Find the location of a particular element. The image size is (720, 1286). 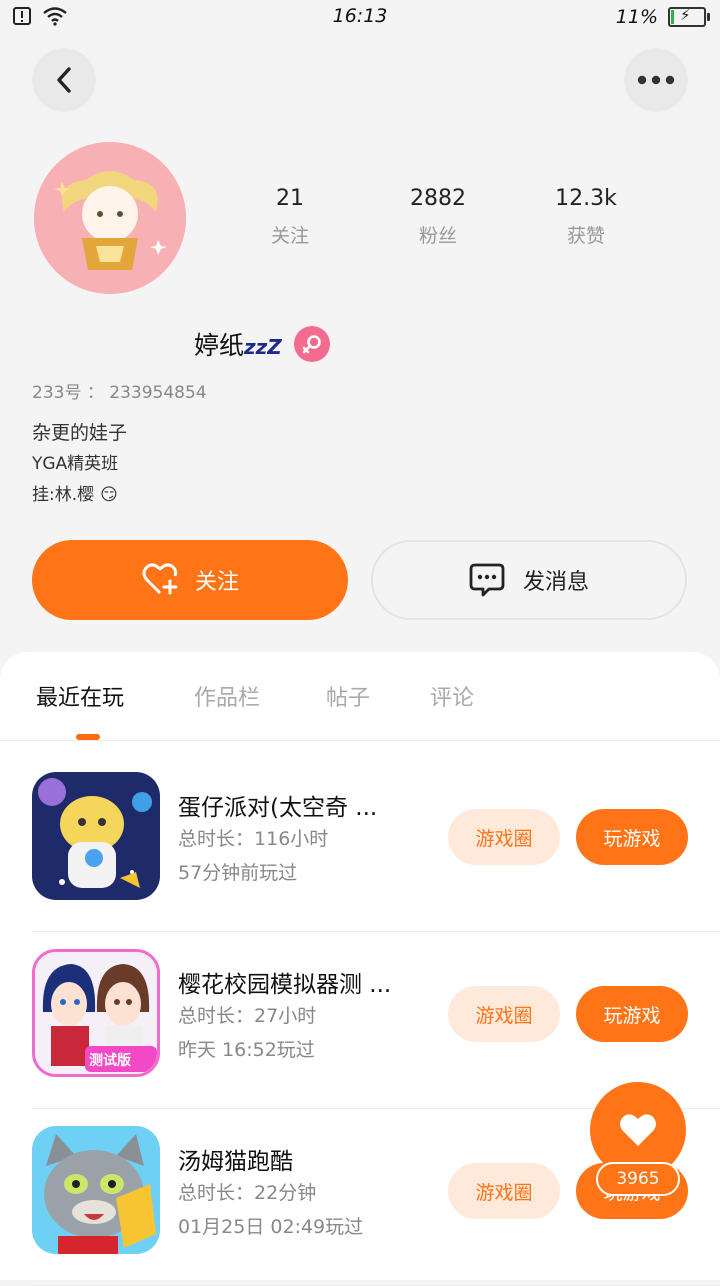

stat-label: 关注 is located at coordinates (289, 236).